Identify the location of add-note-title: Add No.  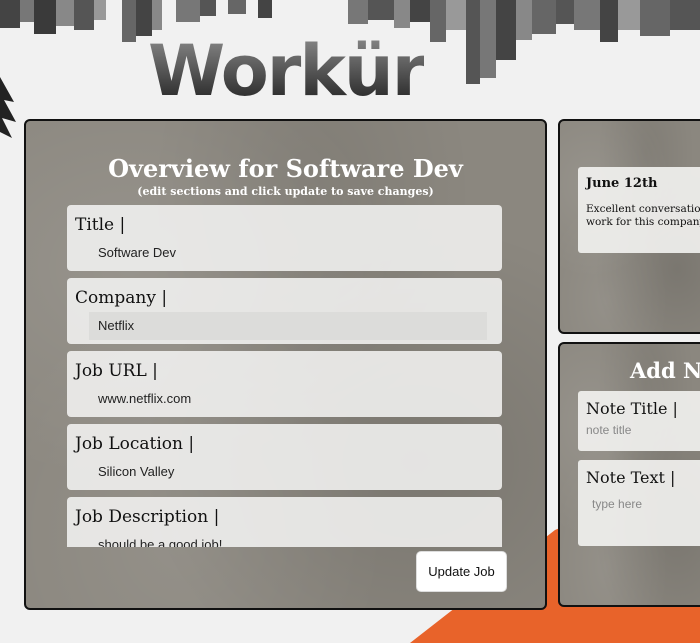
(665, 370).